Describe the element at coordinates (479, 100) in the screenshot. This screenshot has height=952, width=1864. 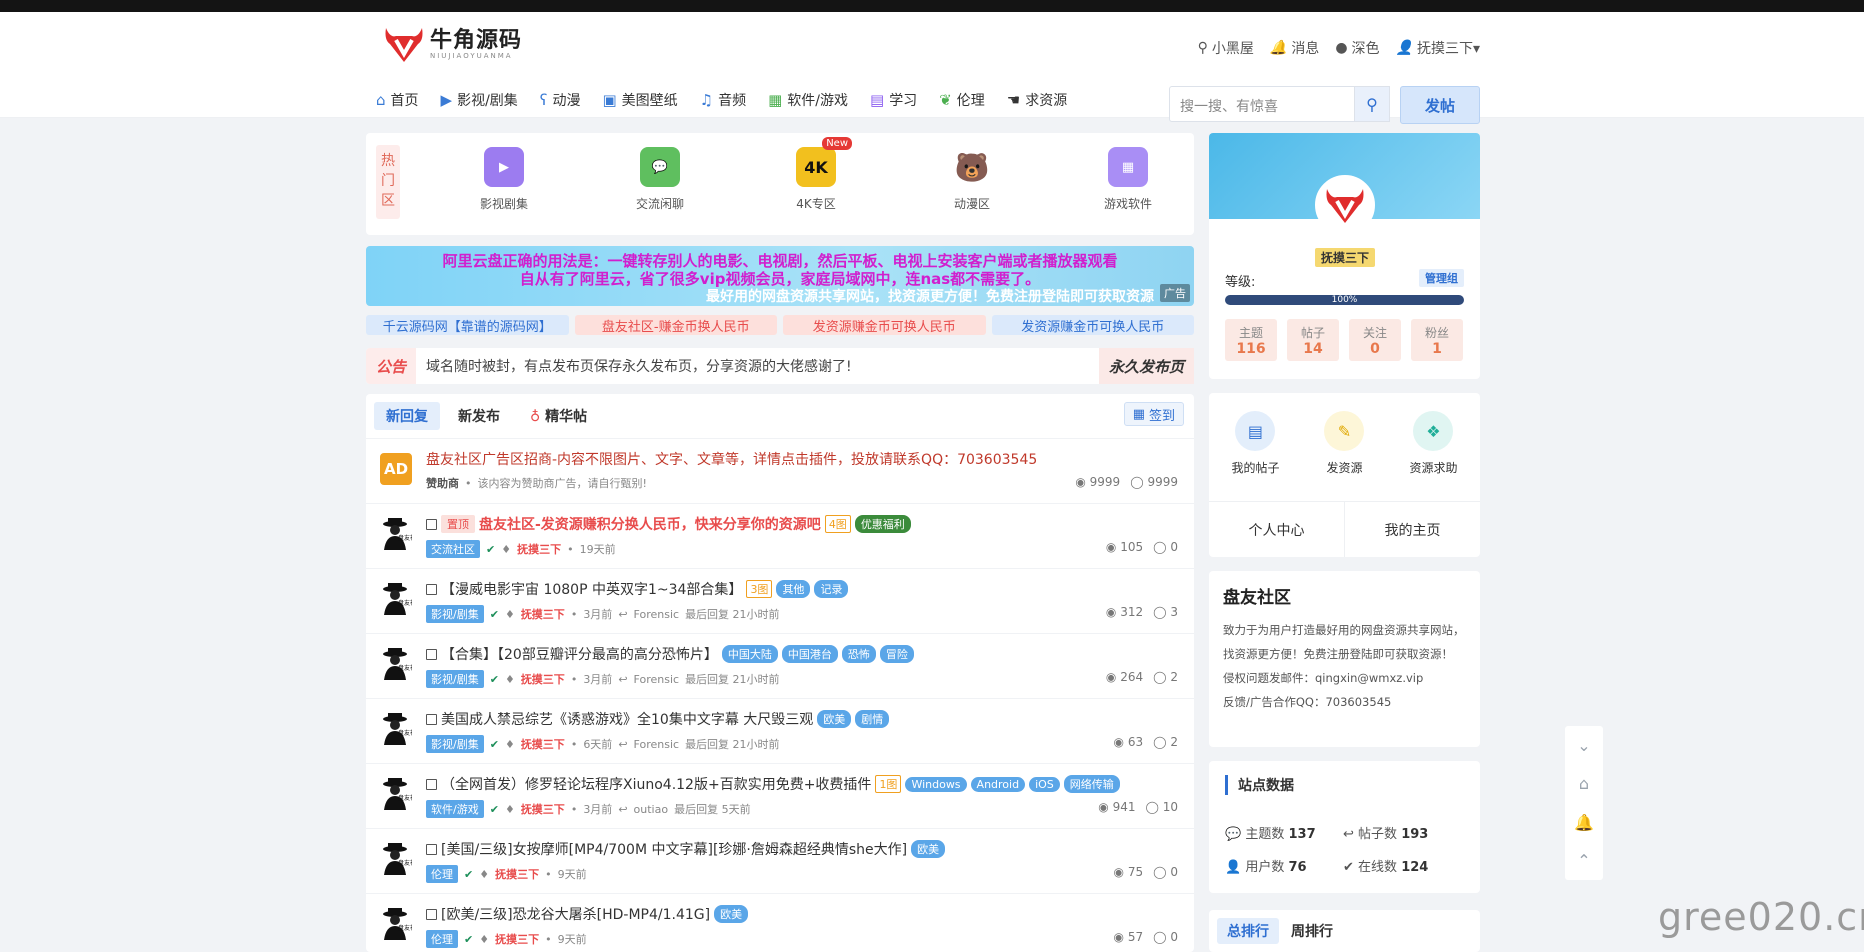
I see `nav-video: ▶ 影视/剧集` at that location.